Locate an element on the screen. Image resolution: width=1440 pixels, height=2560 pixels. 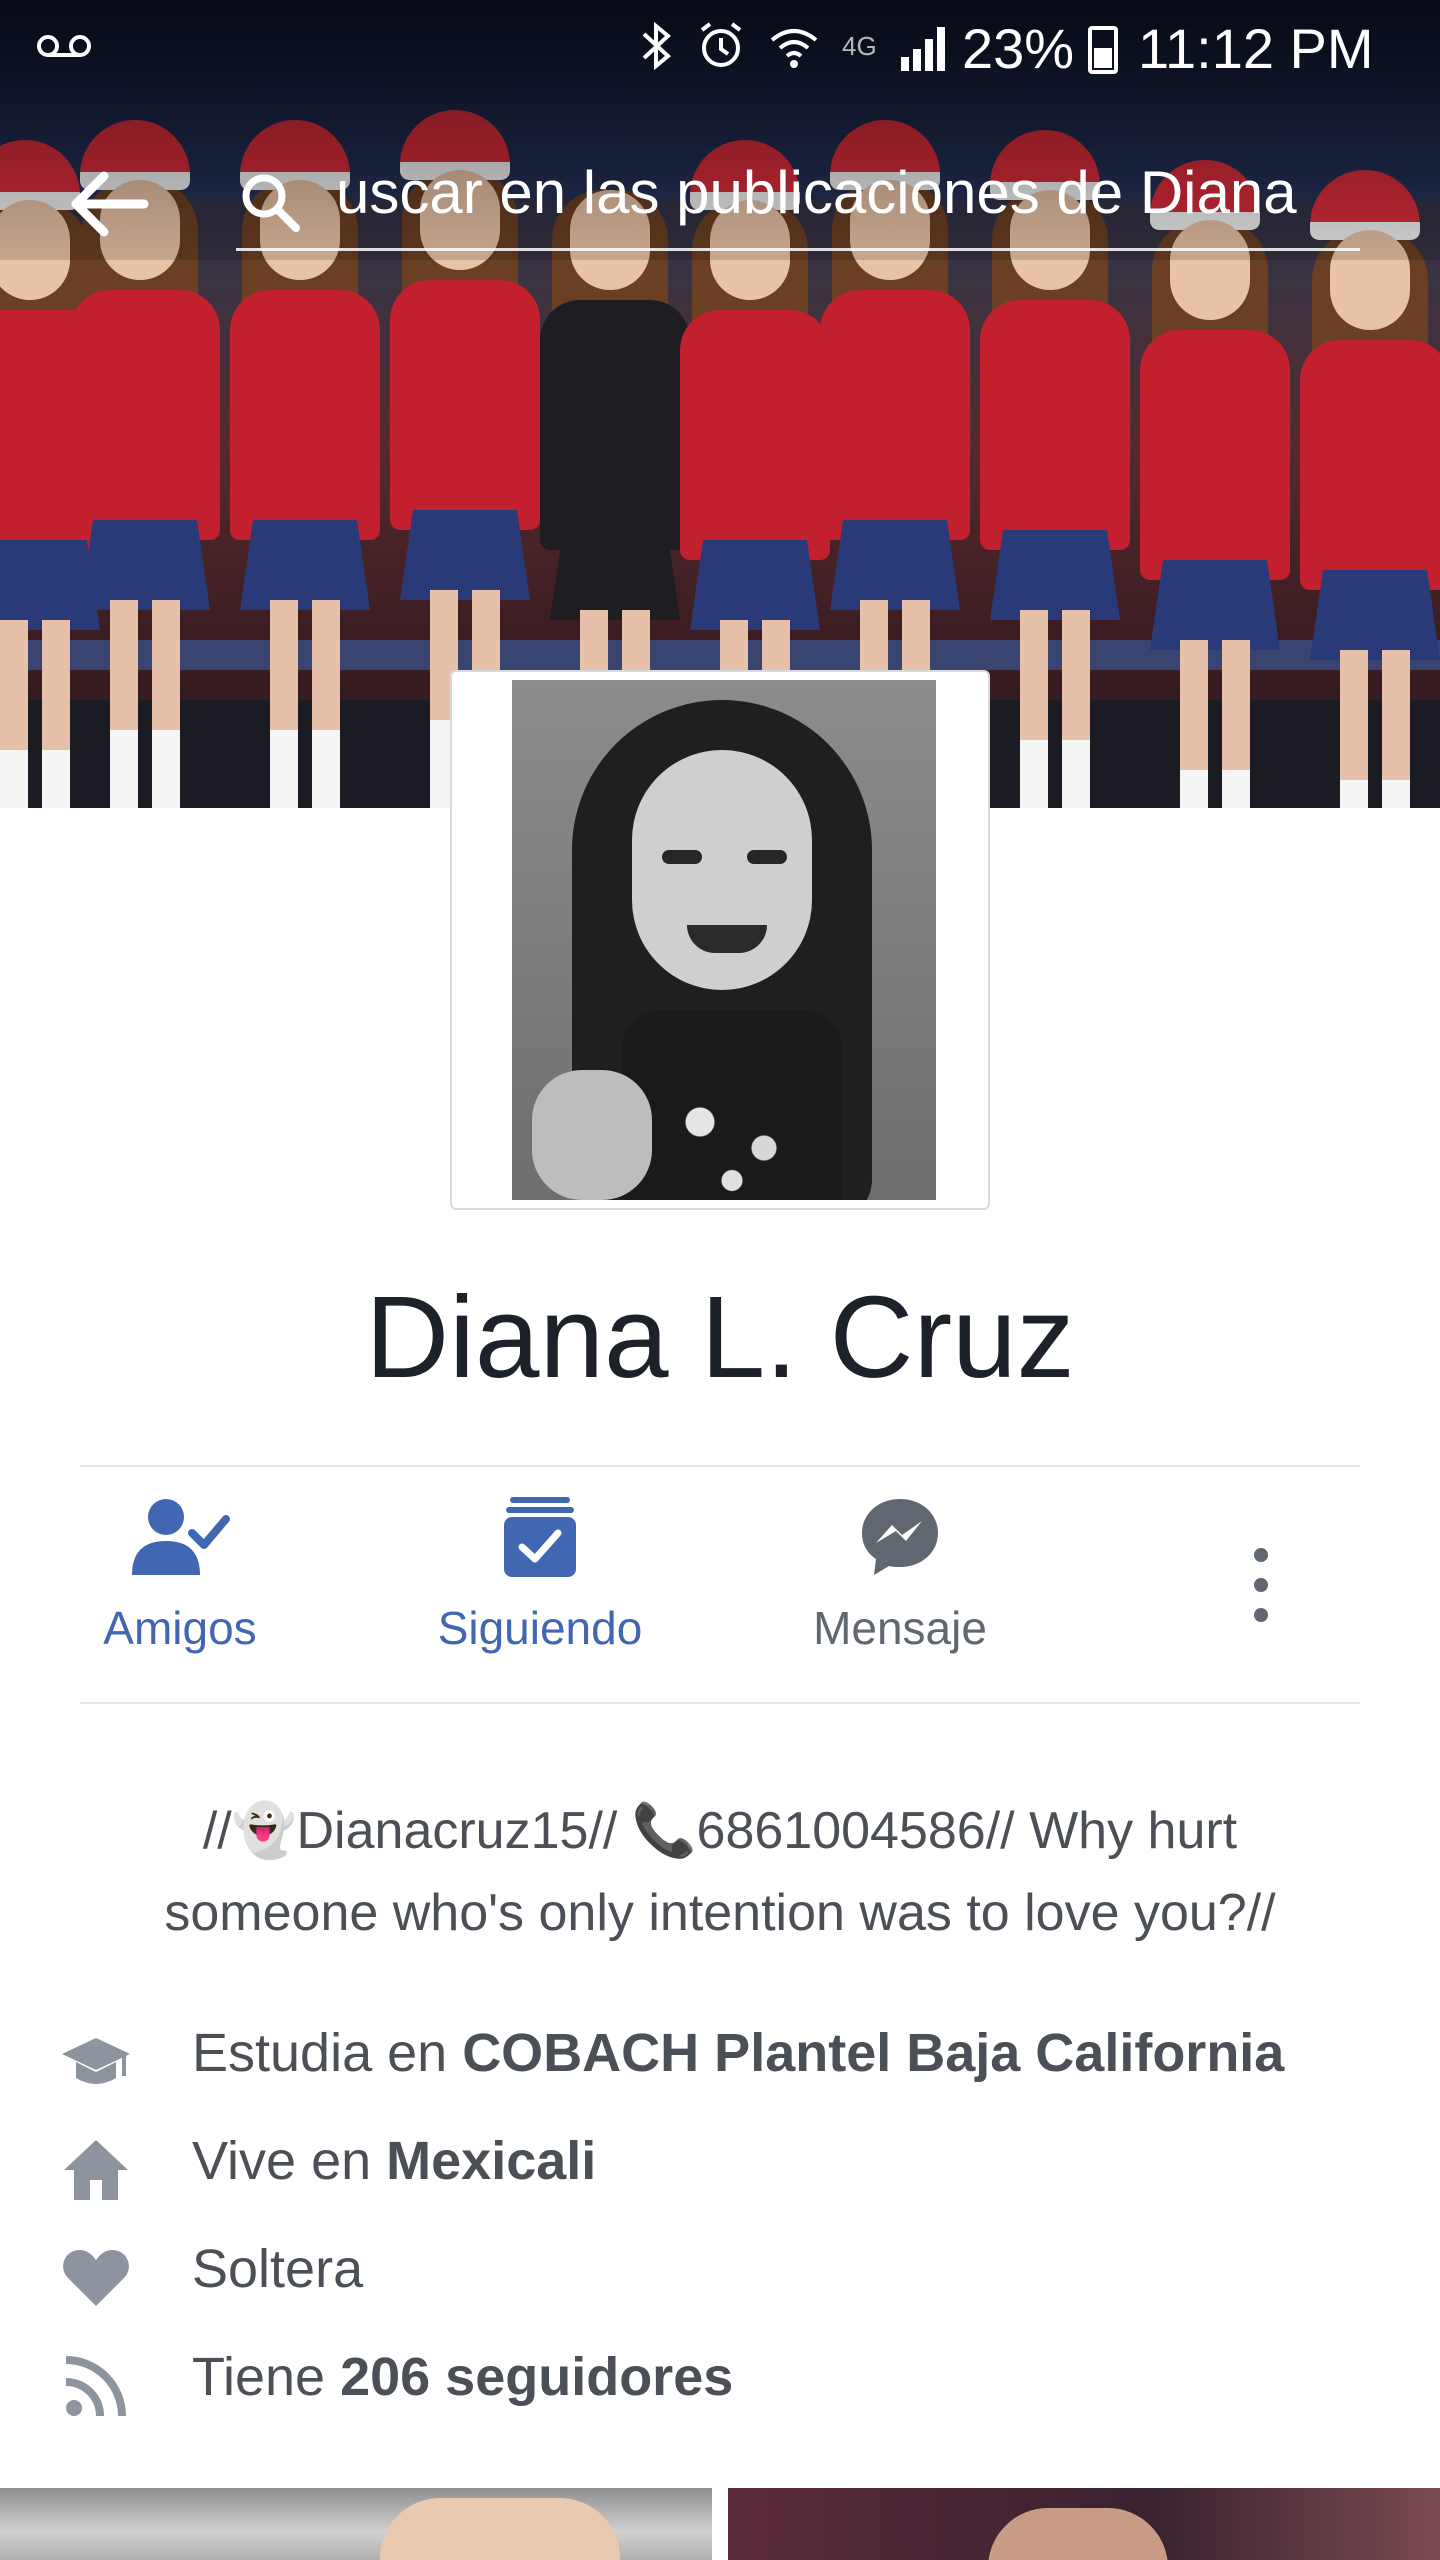
voicemail-icon is located at coordinates (64, 46).